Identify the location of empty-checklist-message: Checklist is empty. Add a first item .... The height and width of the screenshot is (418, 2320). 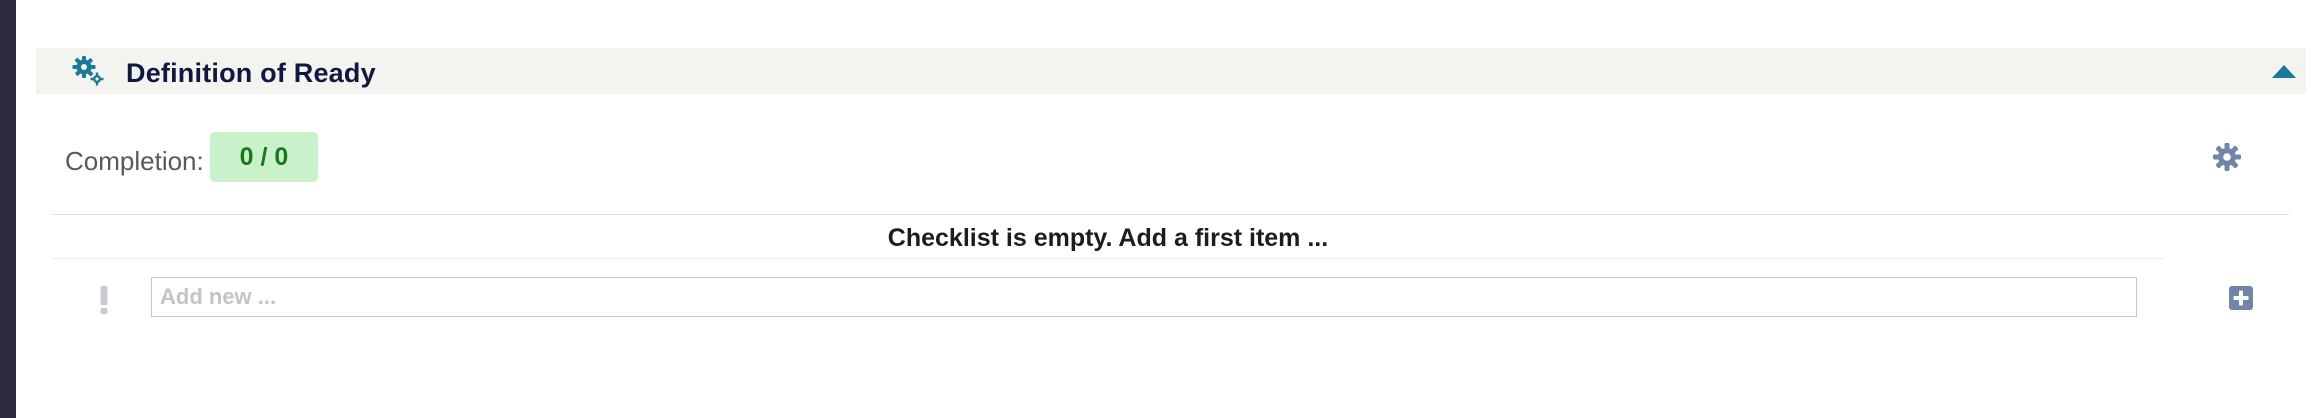
(1108, 238).